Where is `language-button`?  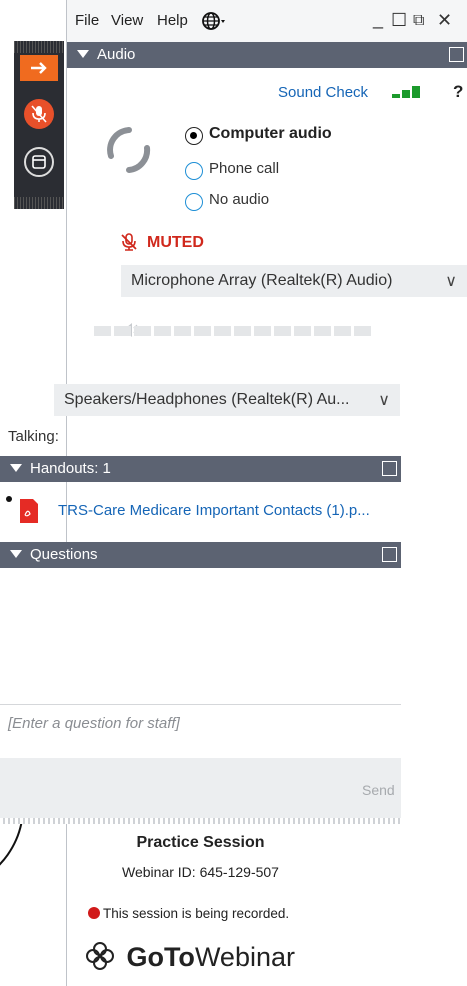 language-button is located at coordinates (215, 23).